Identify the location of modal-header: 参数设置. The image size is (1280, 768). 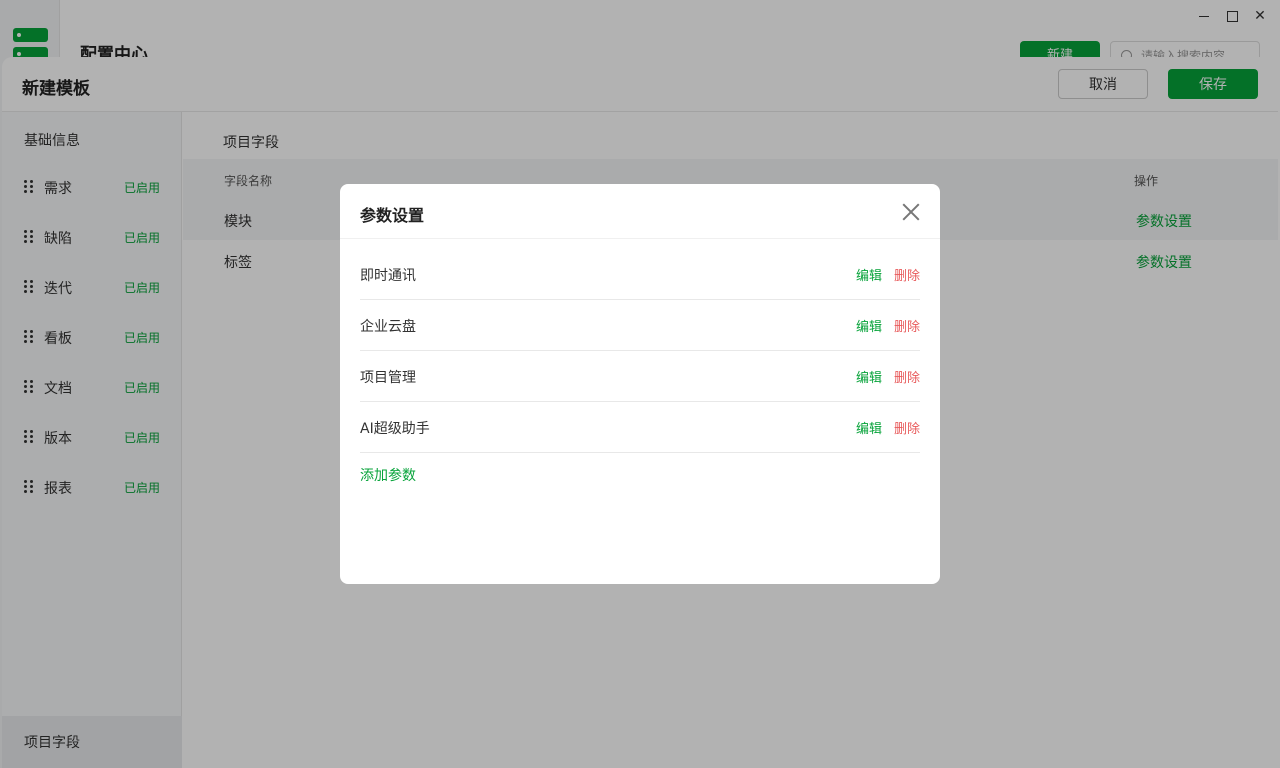
(640, 211).